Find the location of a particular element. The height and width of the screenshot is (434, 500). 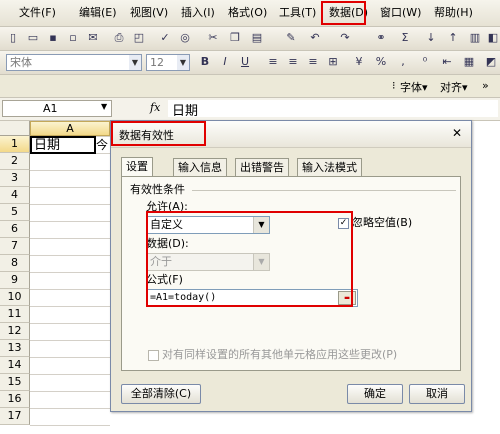

tab-ime-mode: 输入法模式 is located at coordinates (329, 167).